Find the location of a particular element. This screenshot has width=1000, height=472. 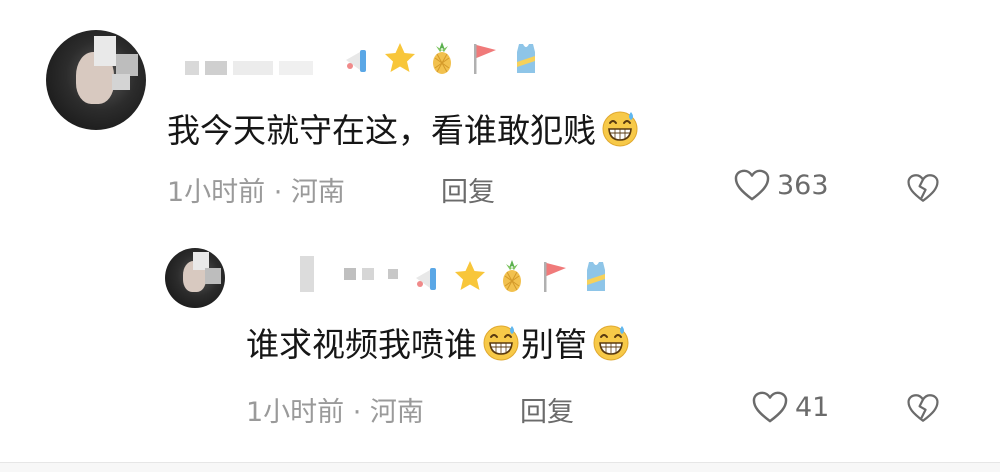

like-count: 41 is located at coordinates (812, 407).